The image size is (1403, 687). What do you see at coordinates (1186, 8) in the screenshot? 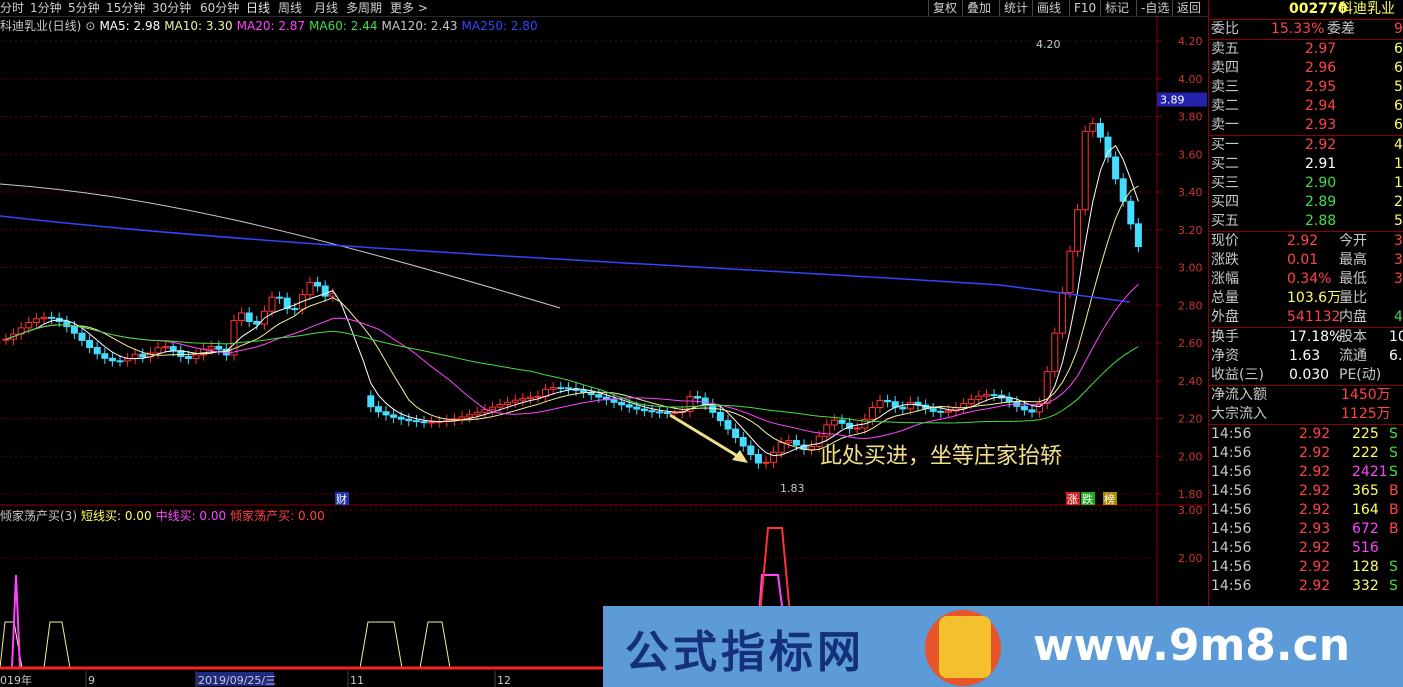
I see `toolbar-button: 返回` at bounding box center [1186, 8].